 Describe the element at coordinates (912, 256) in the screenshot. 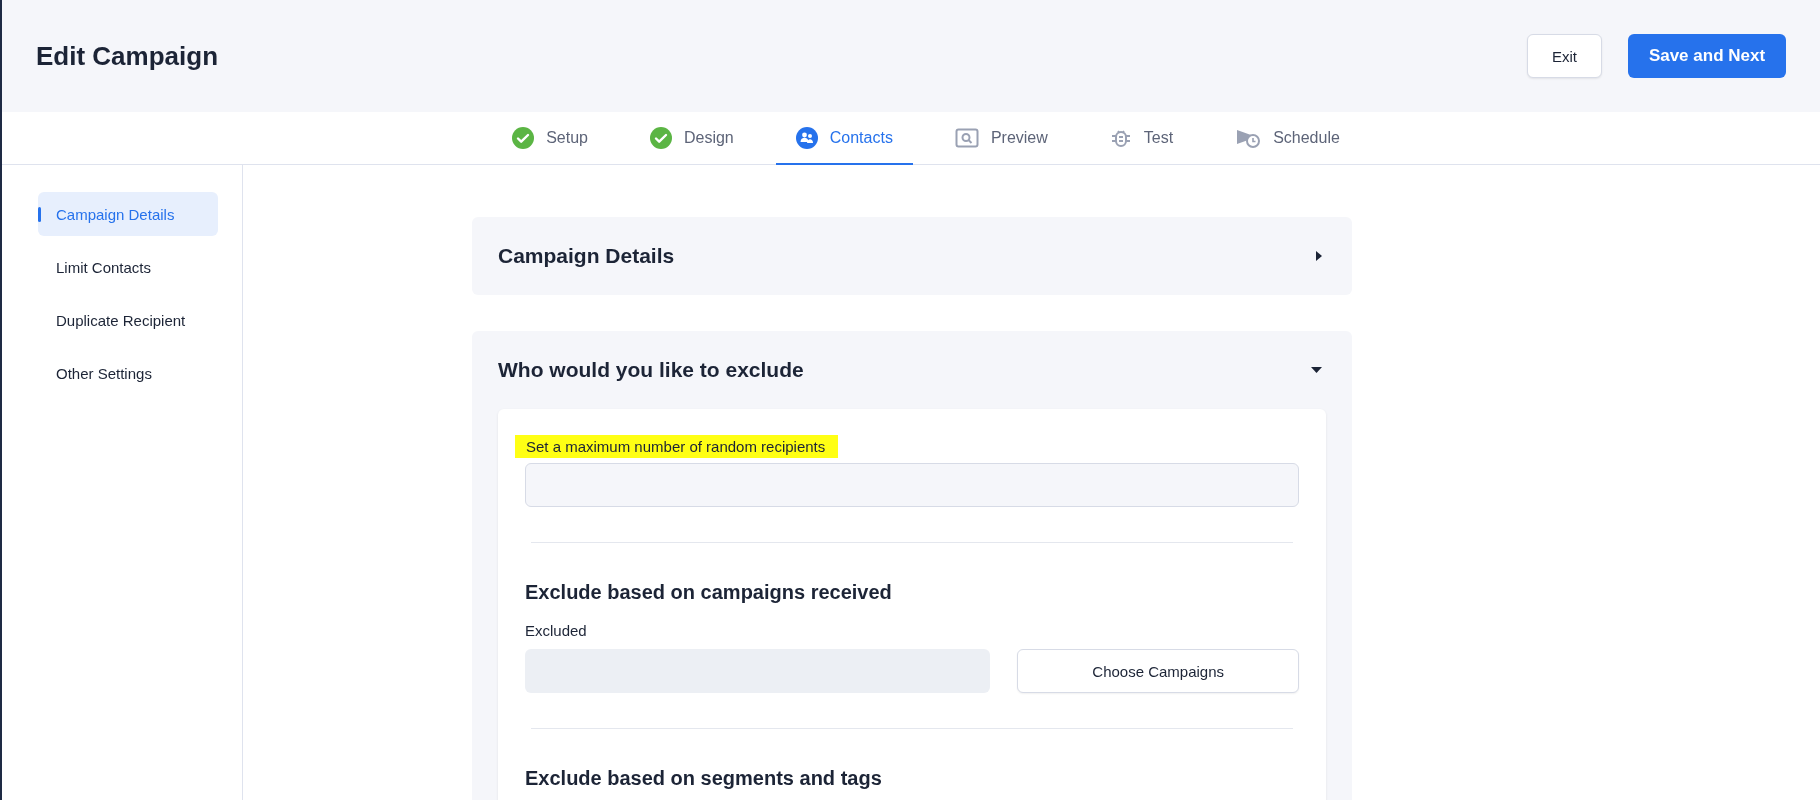

I see `accordion-header: Campaign Details` at that location.